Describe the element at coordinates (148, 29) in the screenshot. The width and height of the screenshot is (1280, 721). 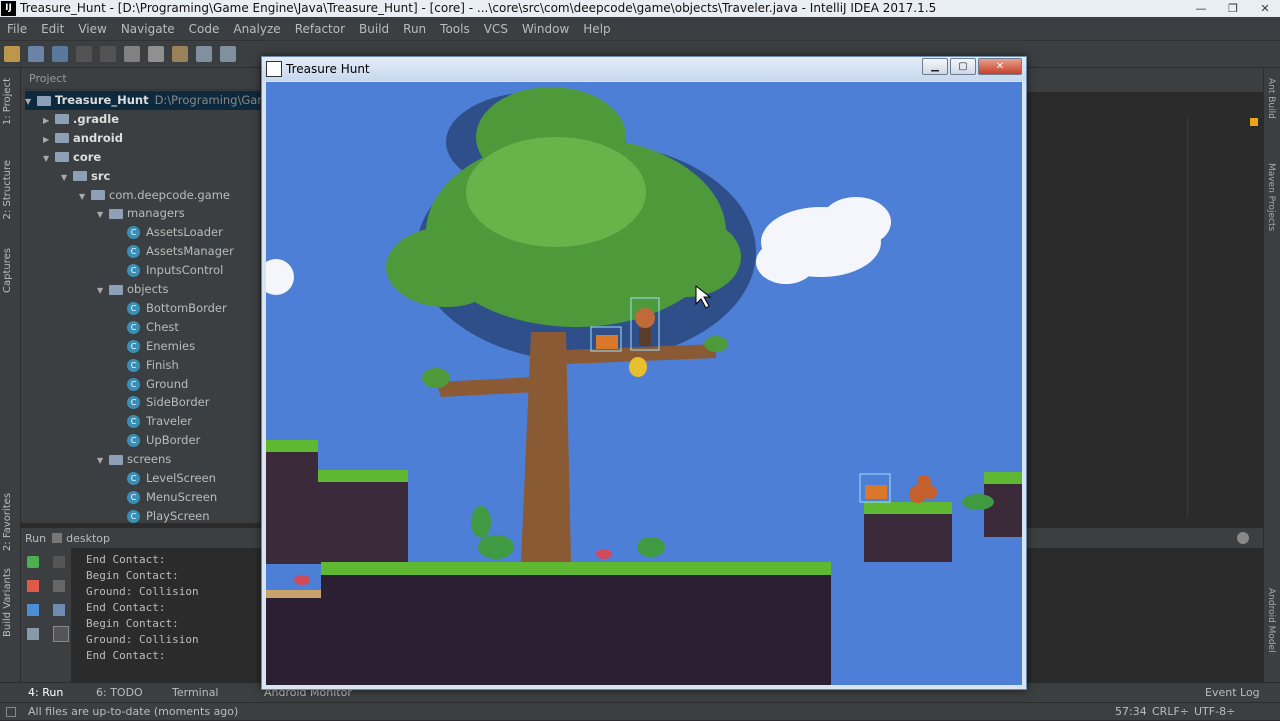
I see `menu-navigate: Navigate` at that location.